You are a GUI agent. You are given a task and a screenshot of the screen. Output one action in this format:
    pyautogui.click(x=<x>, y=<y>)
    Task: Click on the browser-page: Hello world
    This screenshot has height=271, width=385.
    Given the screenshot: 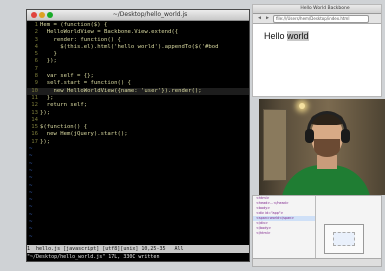 What is the action you would take?
    pyautogui.click(x=317, y=60)
    